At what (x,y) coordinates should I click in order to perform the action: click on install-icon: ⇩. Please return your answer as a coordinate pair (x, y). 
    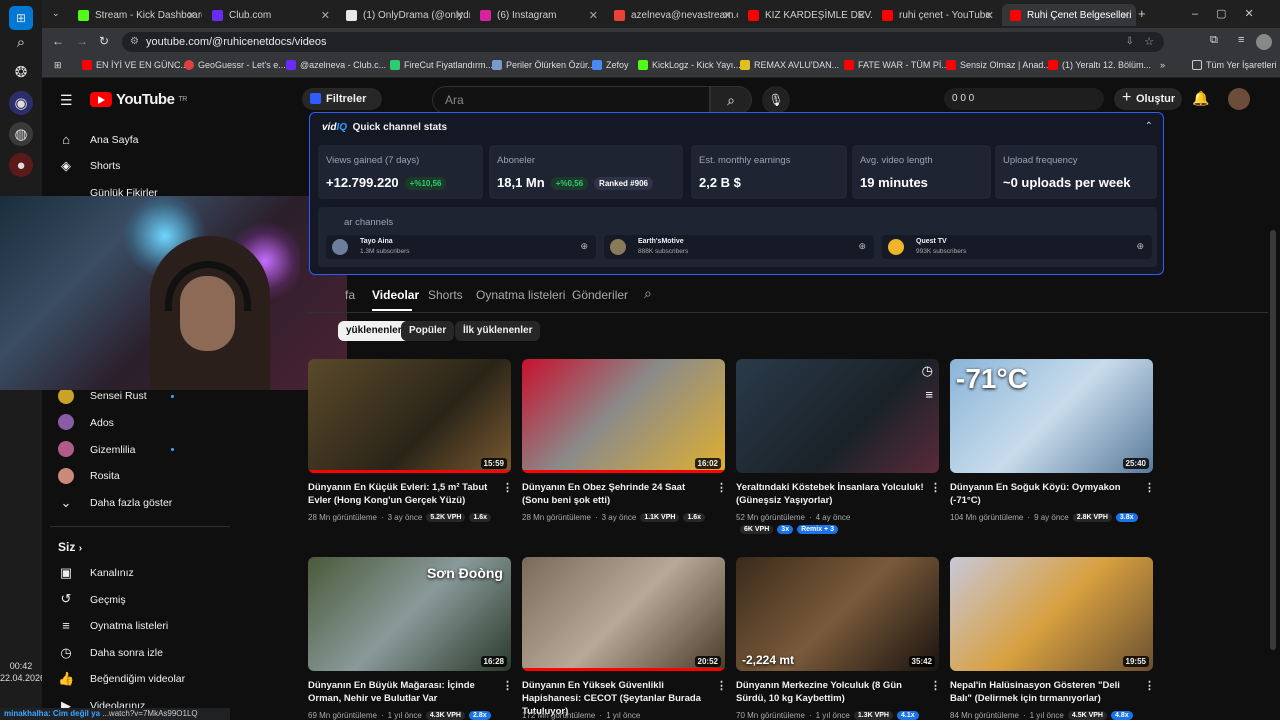
    Looking at the image, I should click on (1130, 42).